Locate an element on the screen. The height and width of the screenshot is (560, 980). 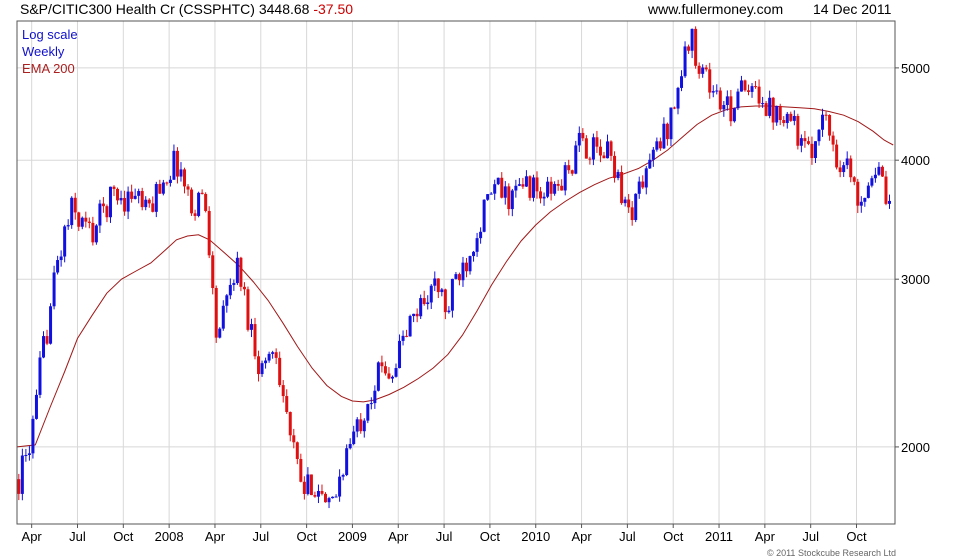
instrument-name: S&P/CITIC300 Health Cr (CSSPHTC) is located at coordinates (137, 9).